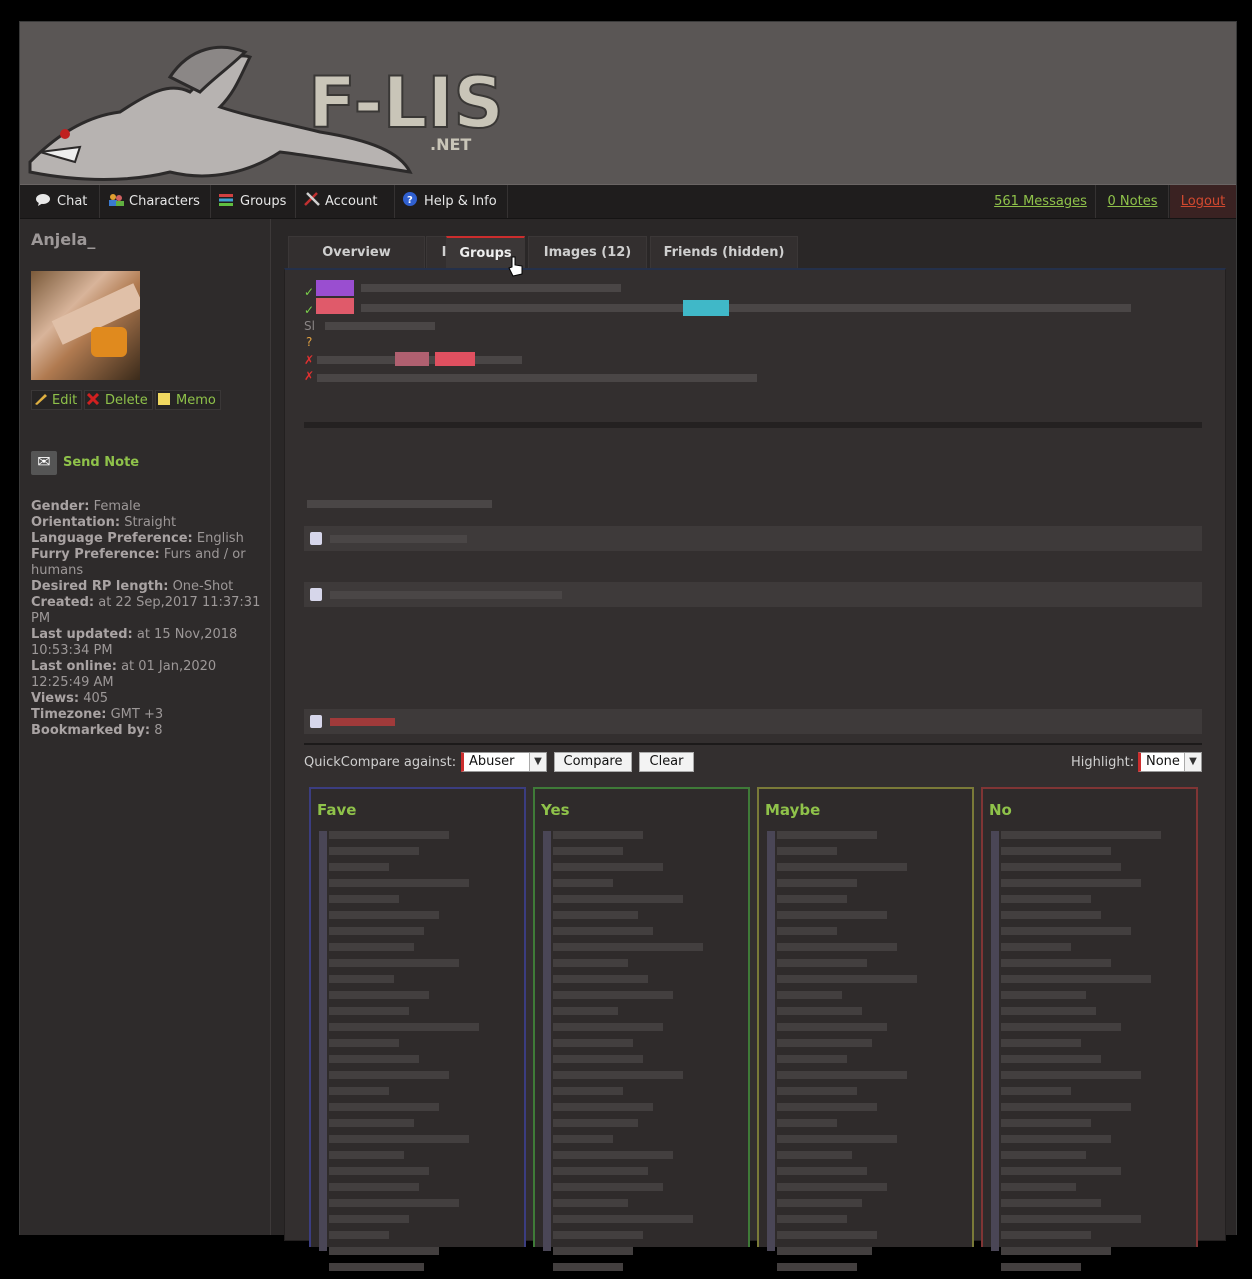 This screenshot has width=1252, height=1279. Describe the element at coordinates (85, 325) in the screenshot. I see `avatar` at that location.